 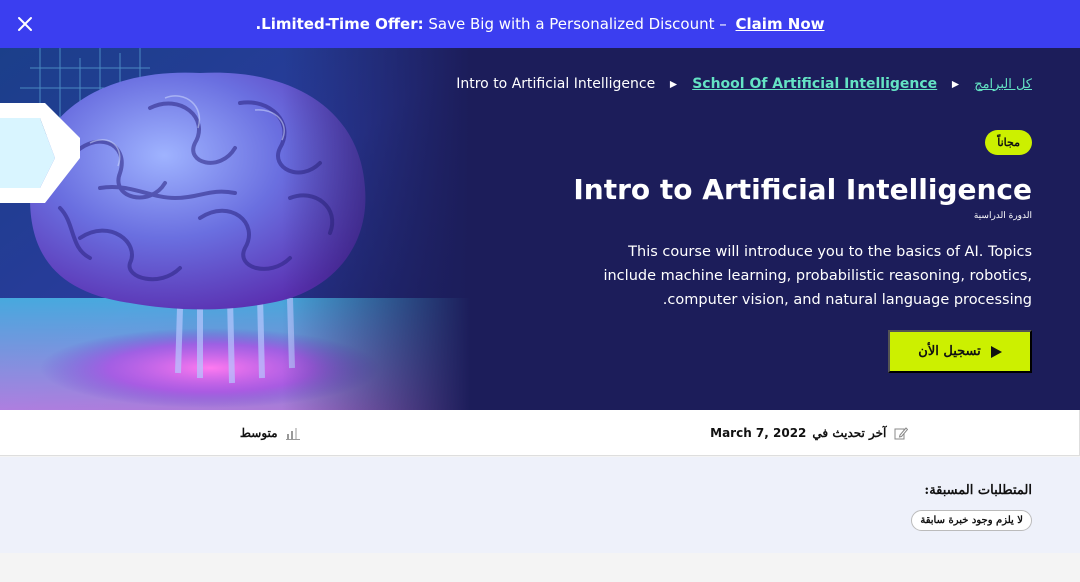 I want to click on bar-chart-icon, so click(x=292, y=433).